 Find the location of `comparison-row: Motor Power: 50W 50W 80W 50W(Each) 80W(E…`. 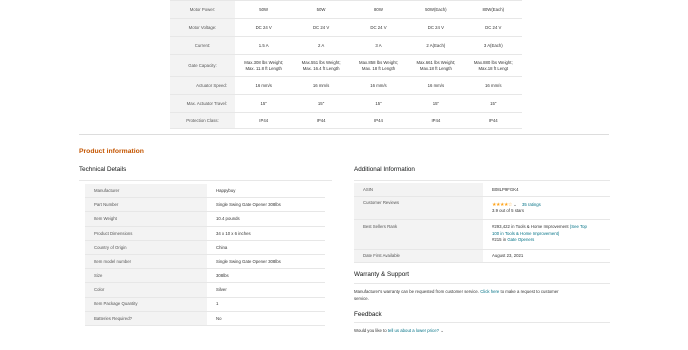

comparison-row: Motor Power: 50W 50W 80W 50W(Each) 80W(E… is located at coordinates (346, 9).